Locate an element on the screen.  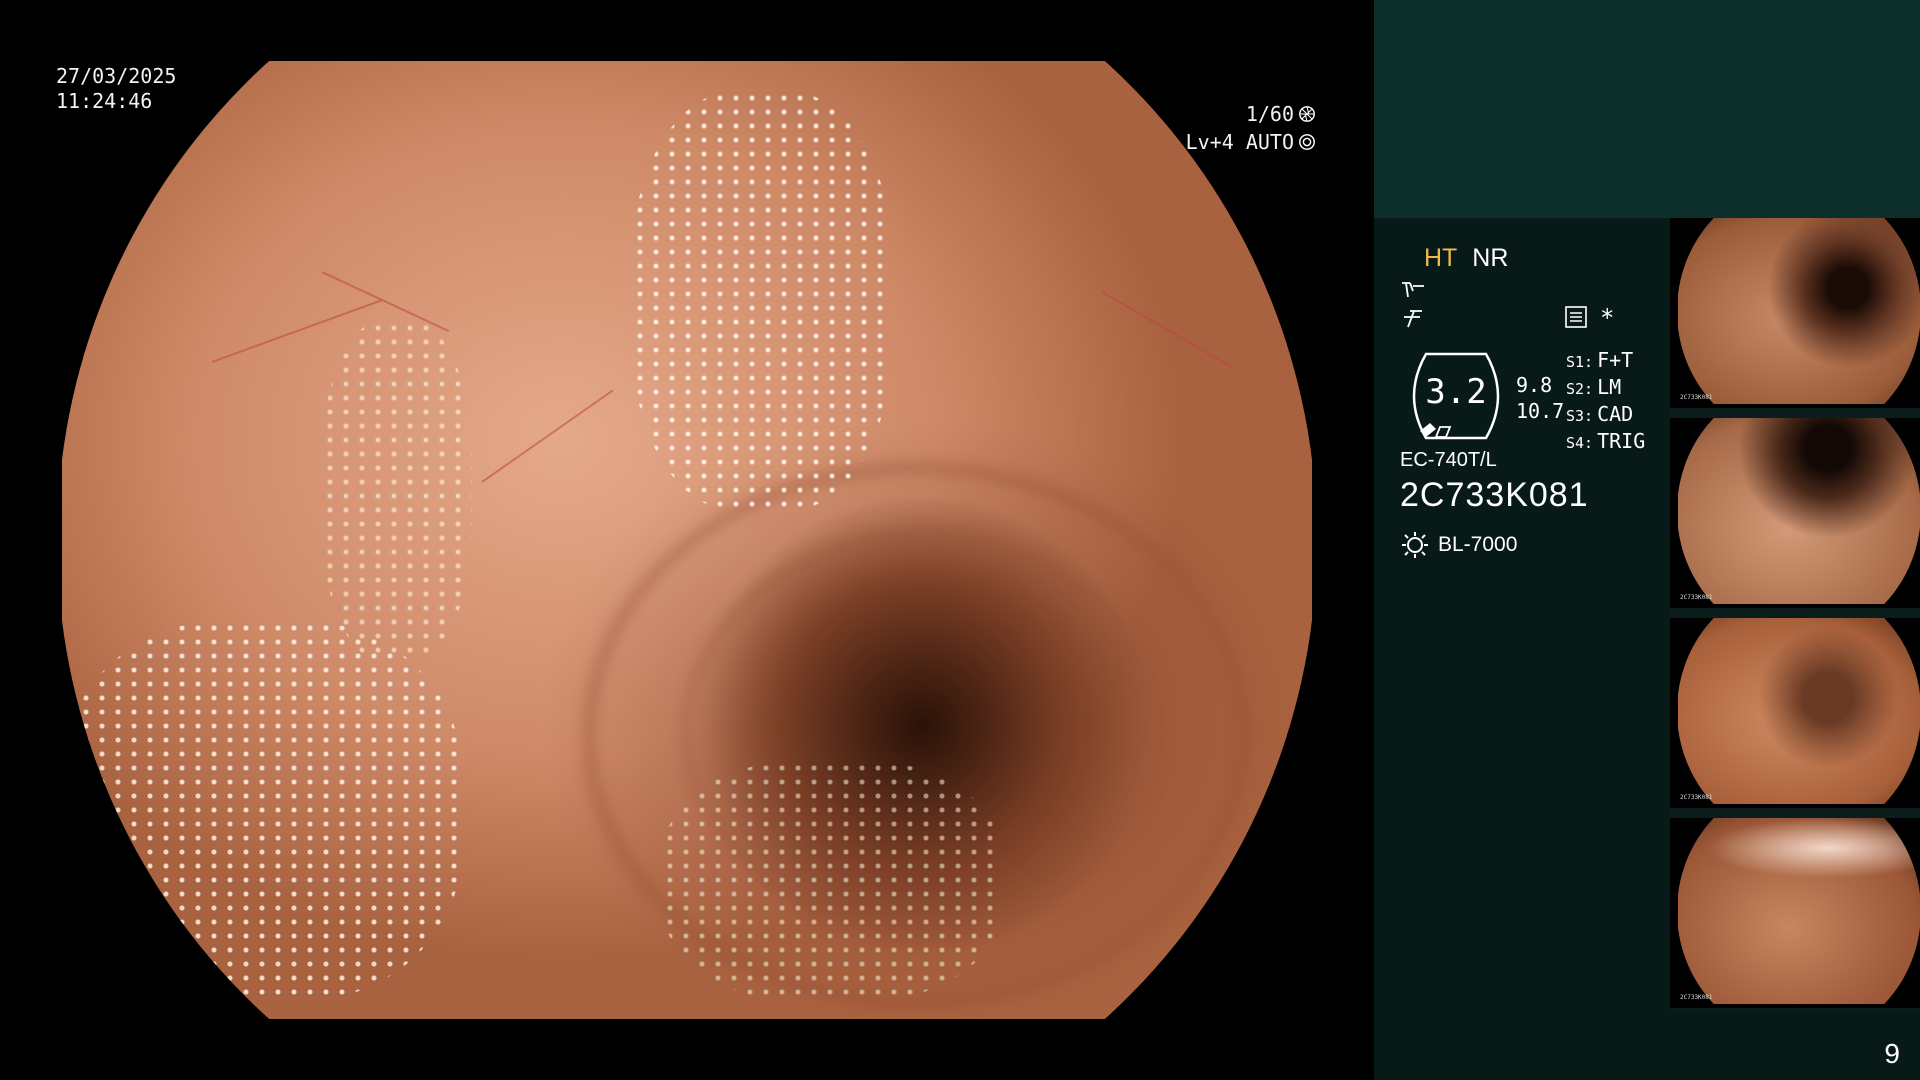
light-bulb-icon is located at coordinates (1415, 545).